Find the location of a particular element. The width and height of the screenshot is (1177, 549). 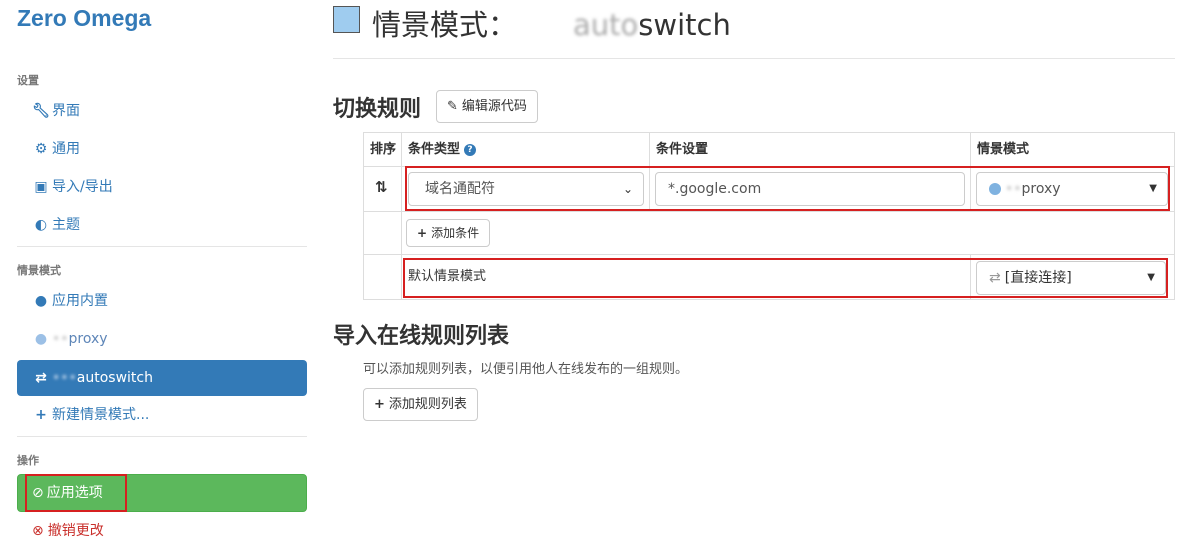

column-header-label: 条件类型 is located at coordinates (434, 149).